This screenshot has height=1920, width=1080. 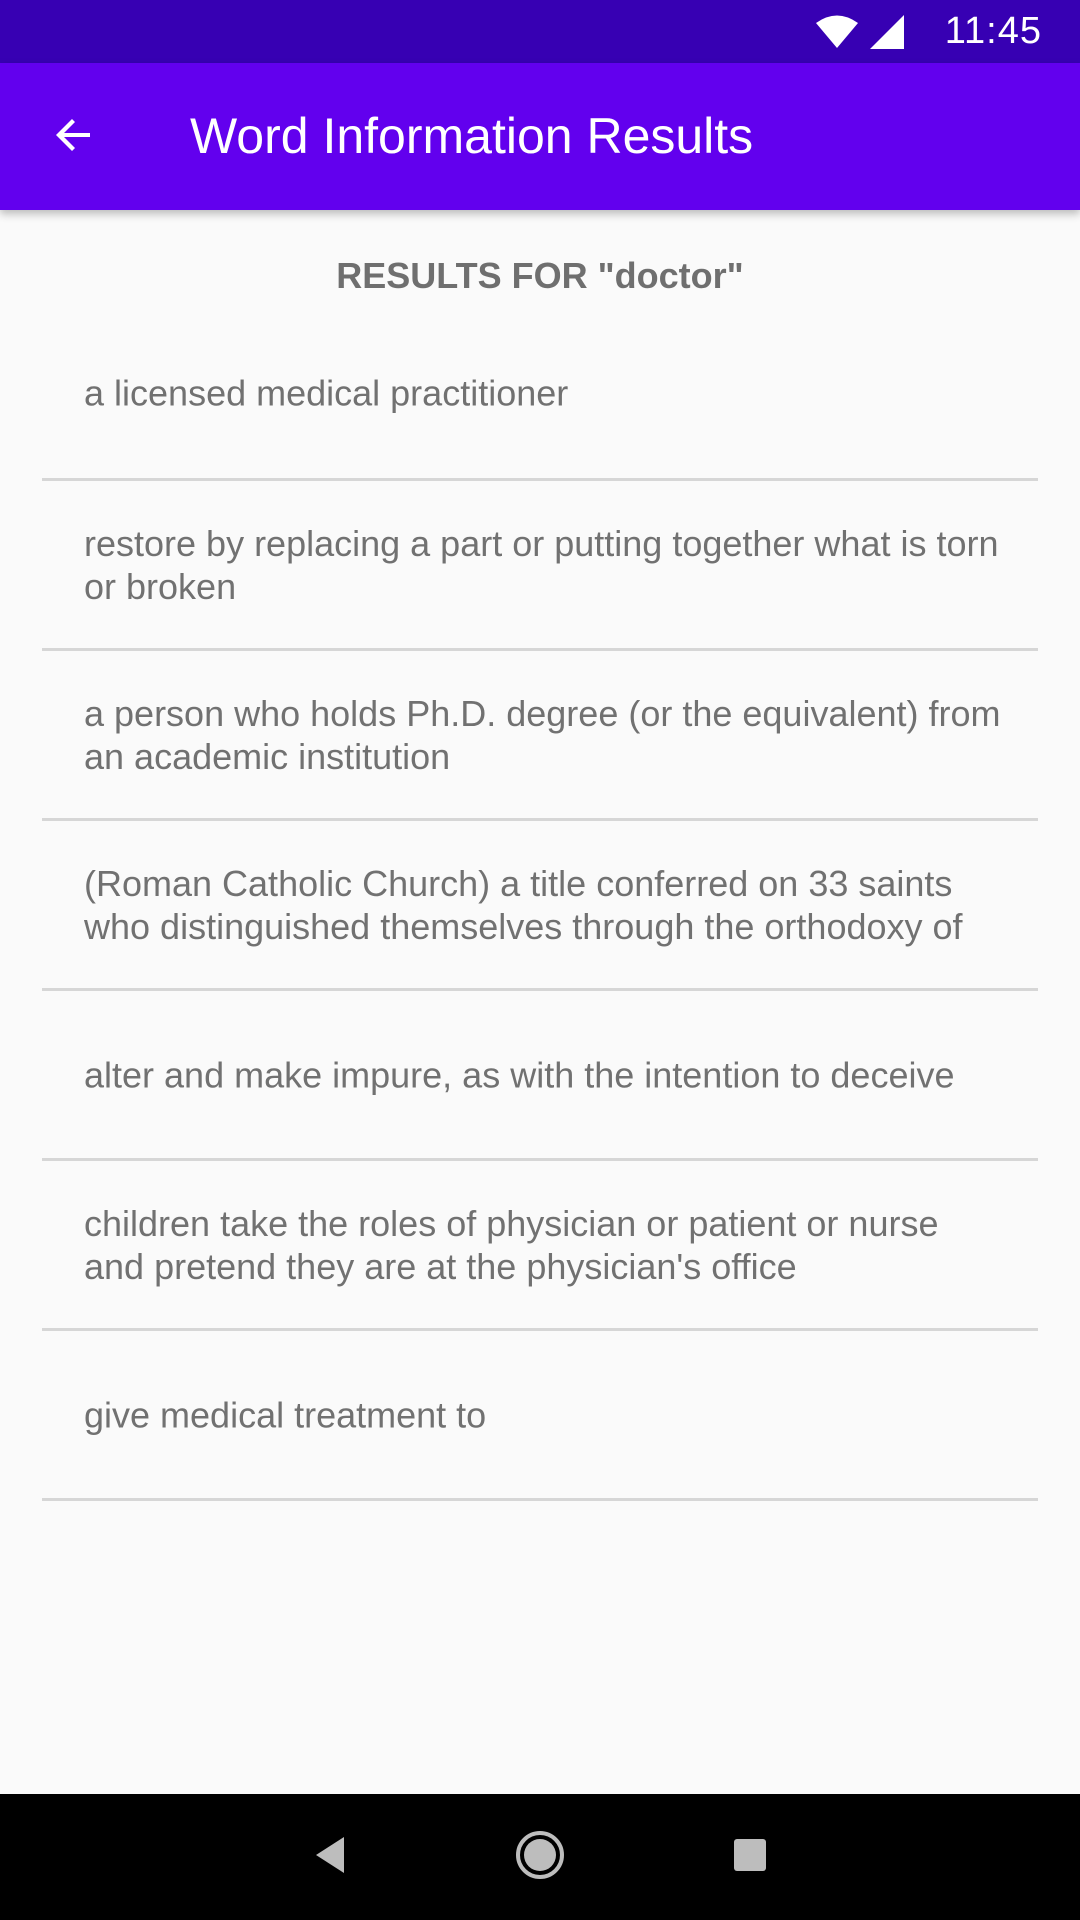 I want to click on app-bar: Word Information Results, so click(x=540, y=136).